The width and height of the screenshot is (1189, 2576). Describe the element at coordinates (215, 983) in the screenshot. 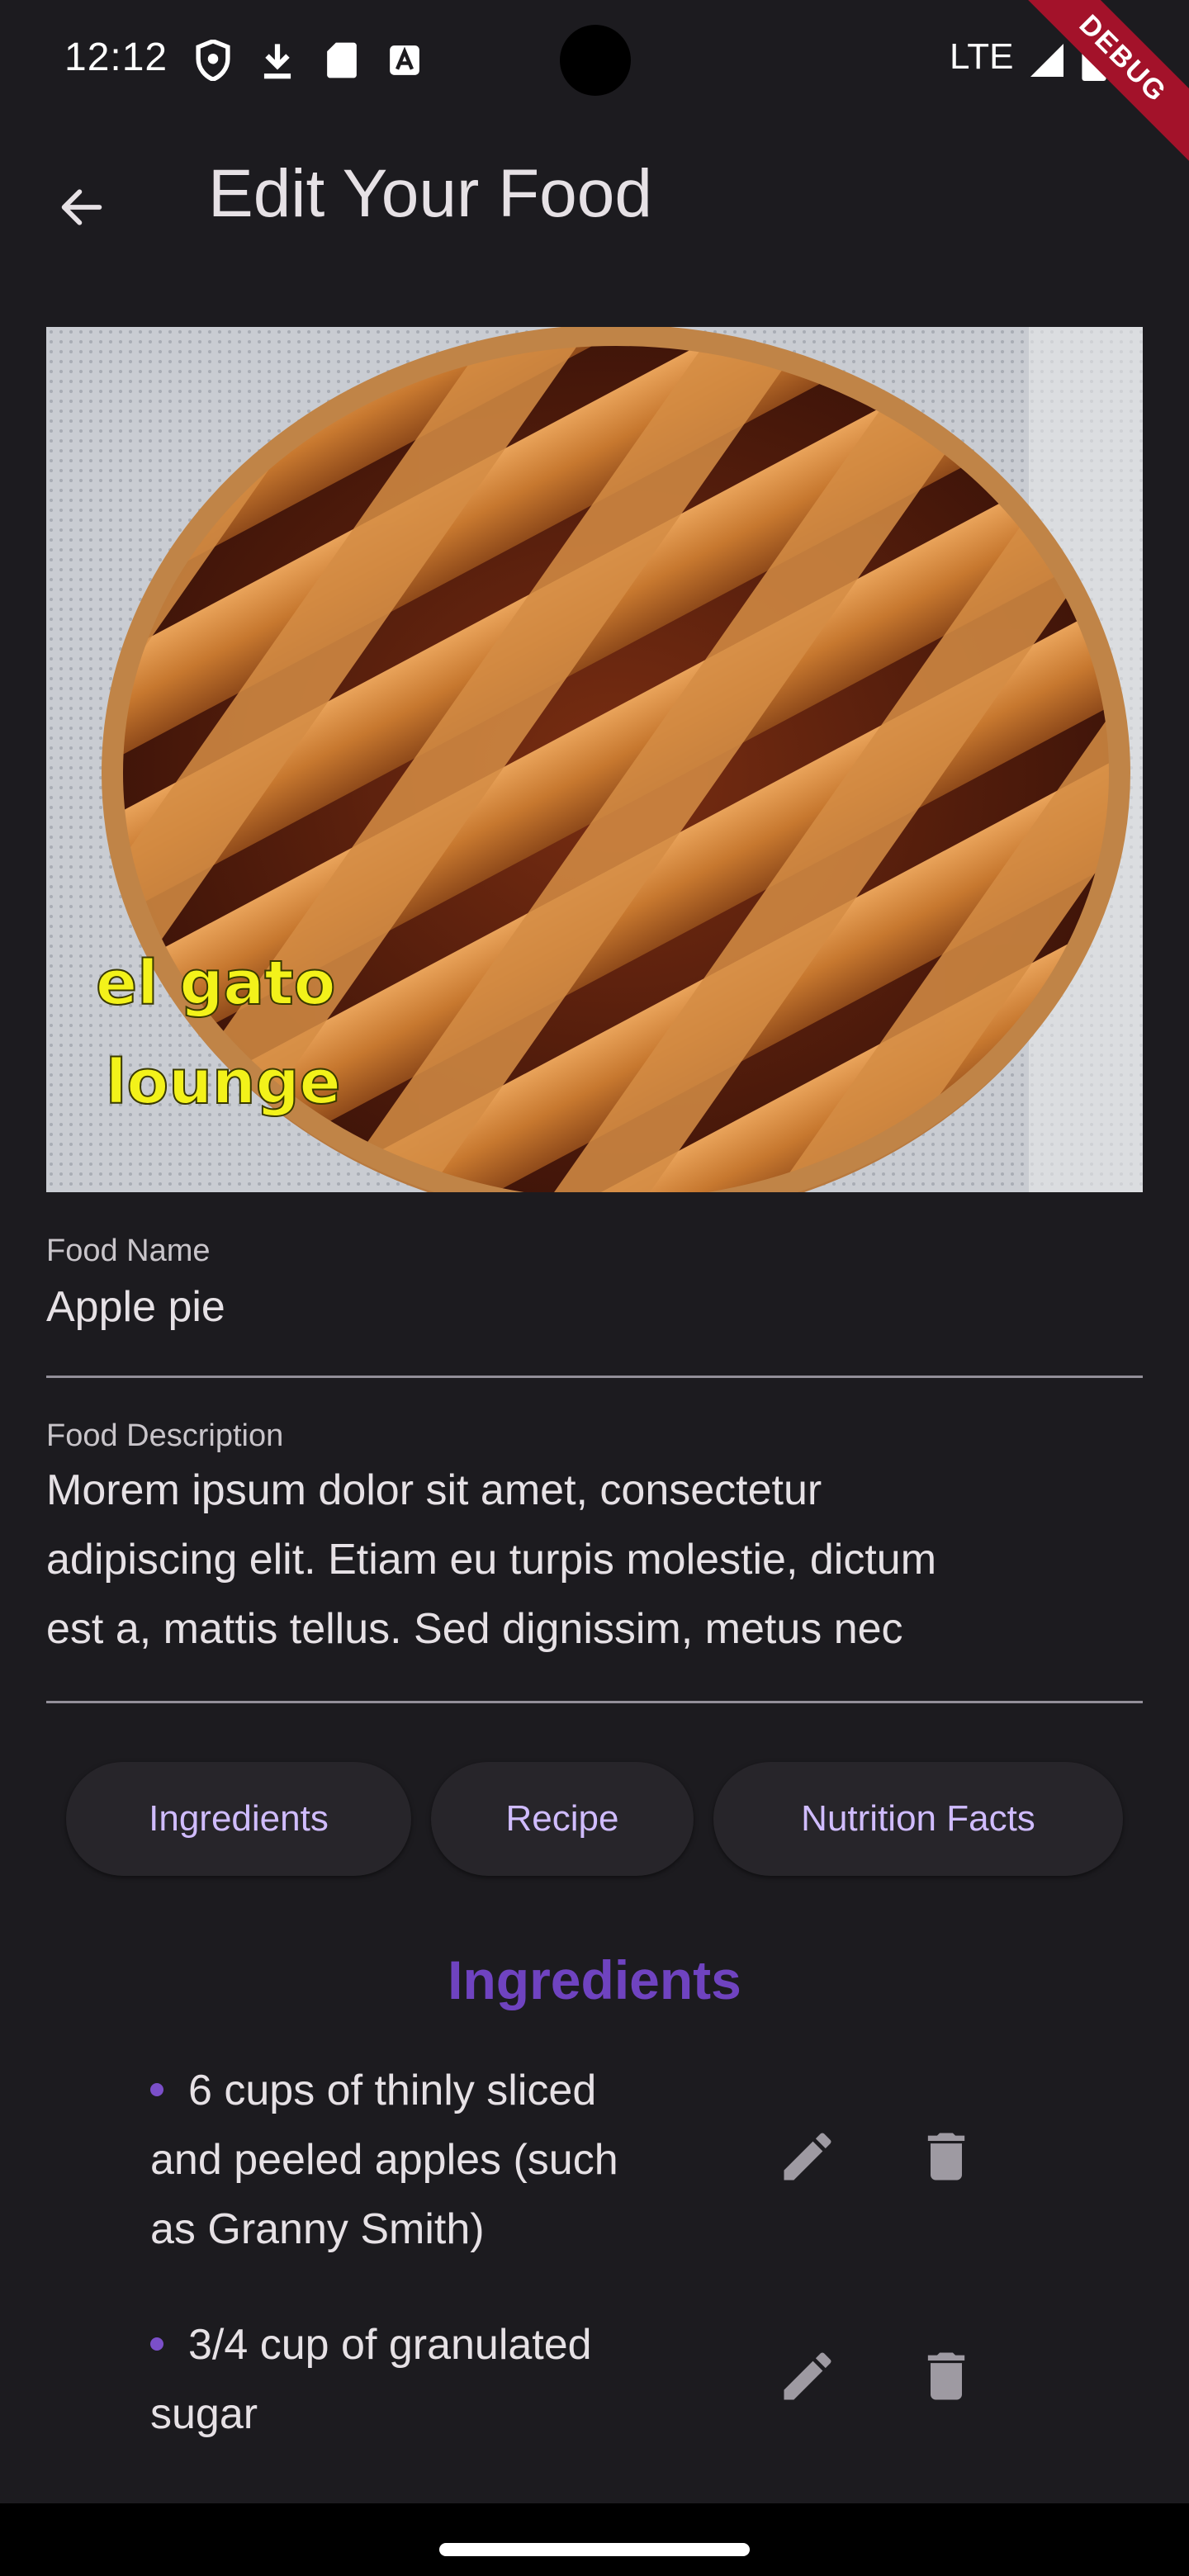

I see `watermark-line-1: el gato` at that location.